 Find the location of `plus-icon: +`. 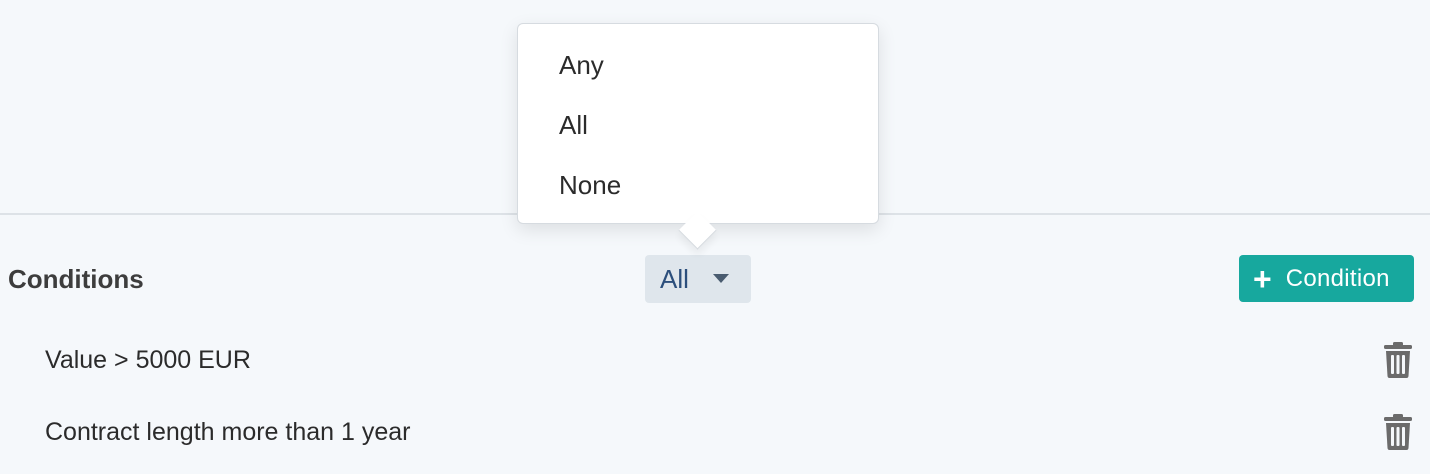

plus-icon: + is located at coordinates (1262, 278).